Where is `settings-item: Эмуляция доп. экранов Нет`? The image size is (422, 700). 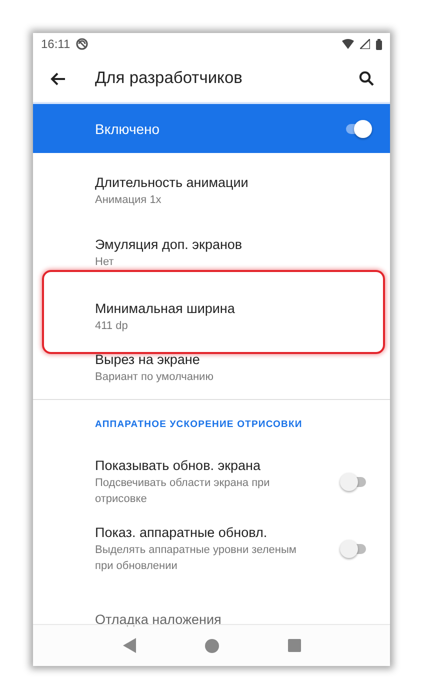
settings-item: Эмуляция доп. экранов Нет is located at coordinates (211, 246).